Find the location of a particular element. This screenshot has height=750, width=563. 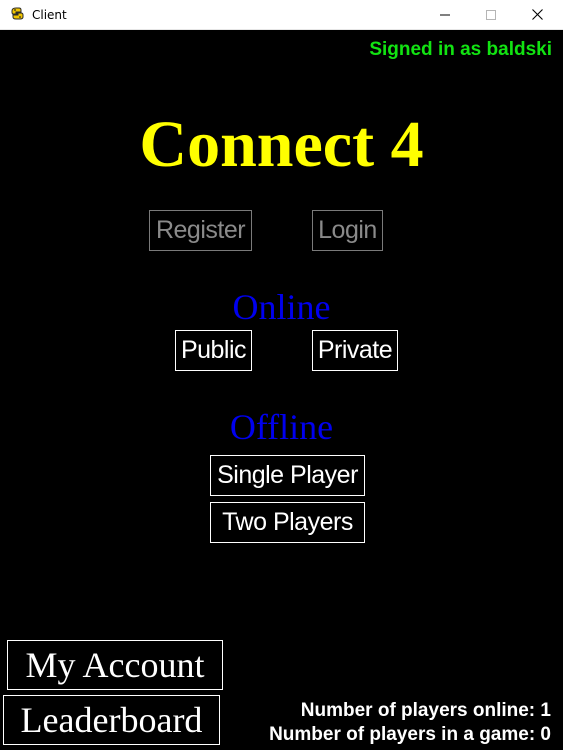

offline-heading: Offline is located at coordinates (281, 427).